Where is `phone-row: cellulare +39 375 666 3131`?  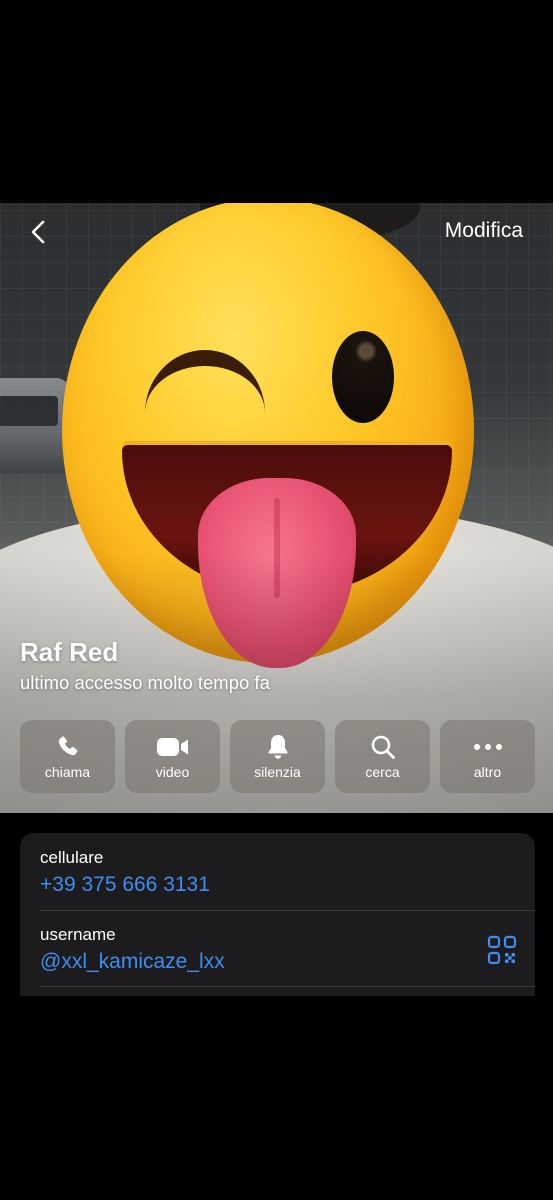 phone-row: cellulare +39 375 666 3131 is located at coordinates (277, 871).